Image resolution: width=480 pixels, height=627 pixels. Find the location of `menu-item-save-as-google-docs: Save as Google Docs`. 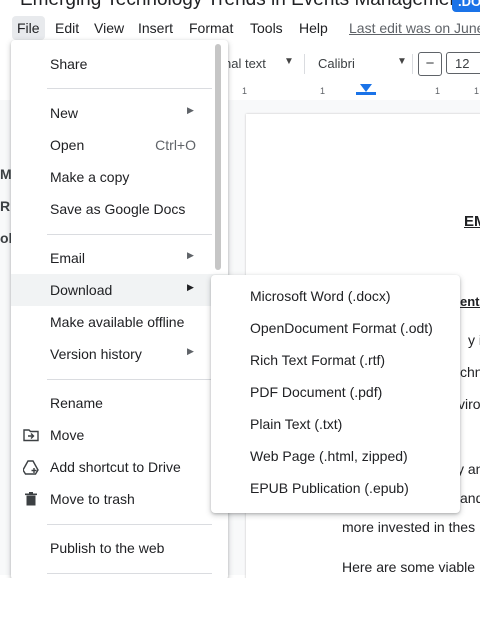

menu-item-save-as-google-docs: Save as Google Docs is located at coordinates (119, 209).